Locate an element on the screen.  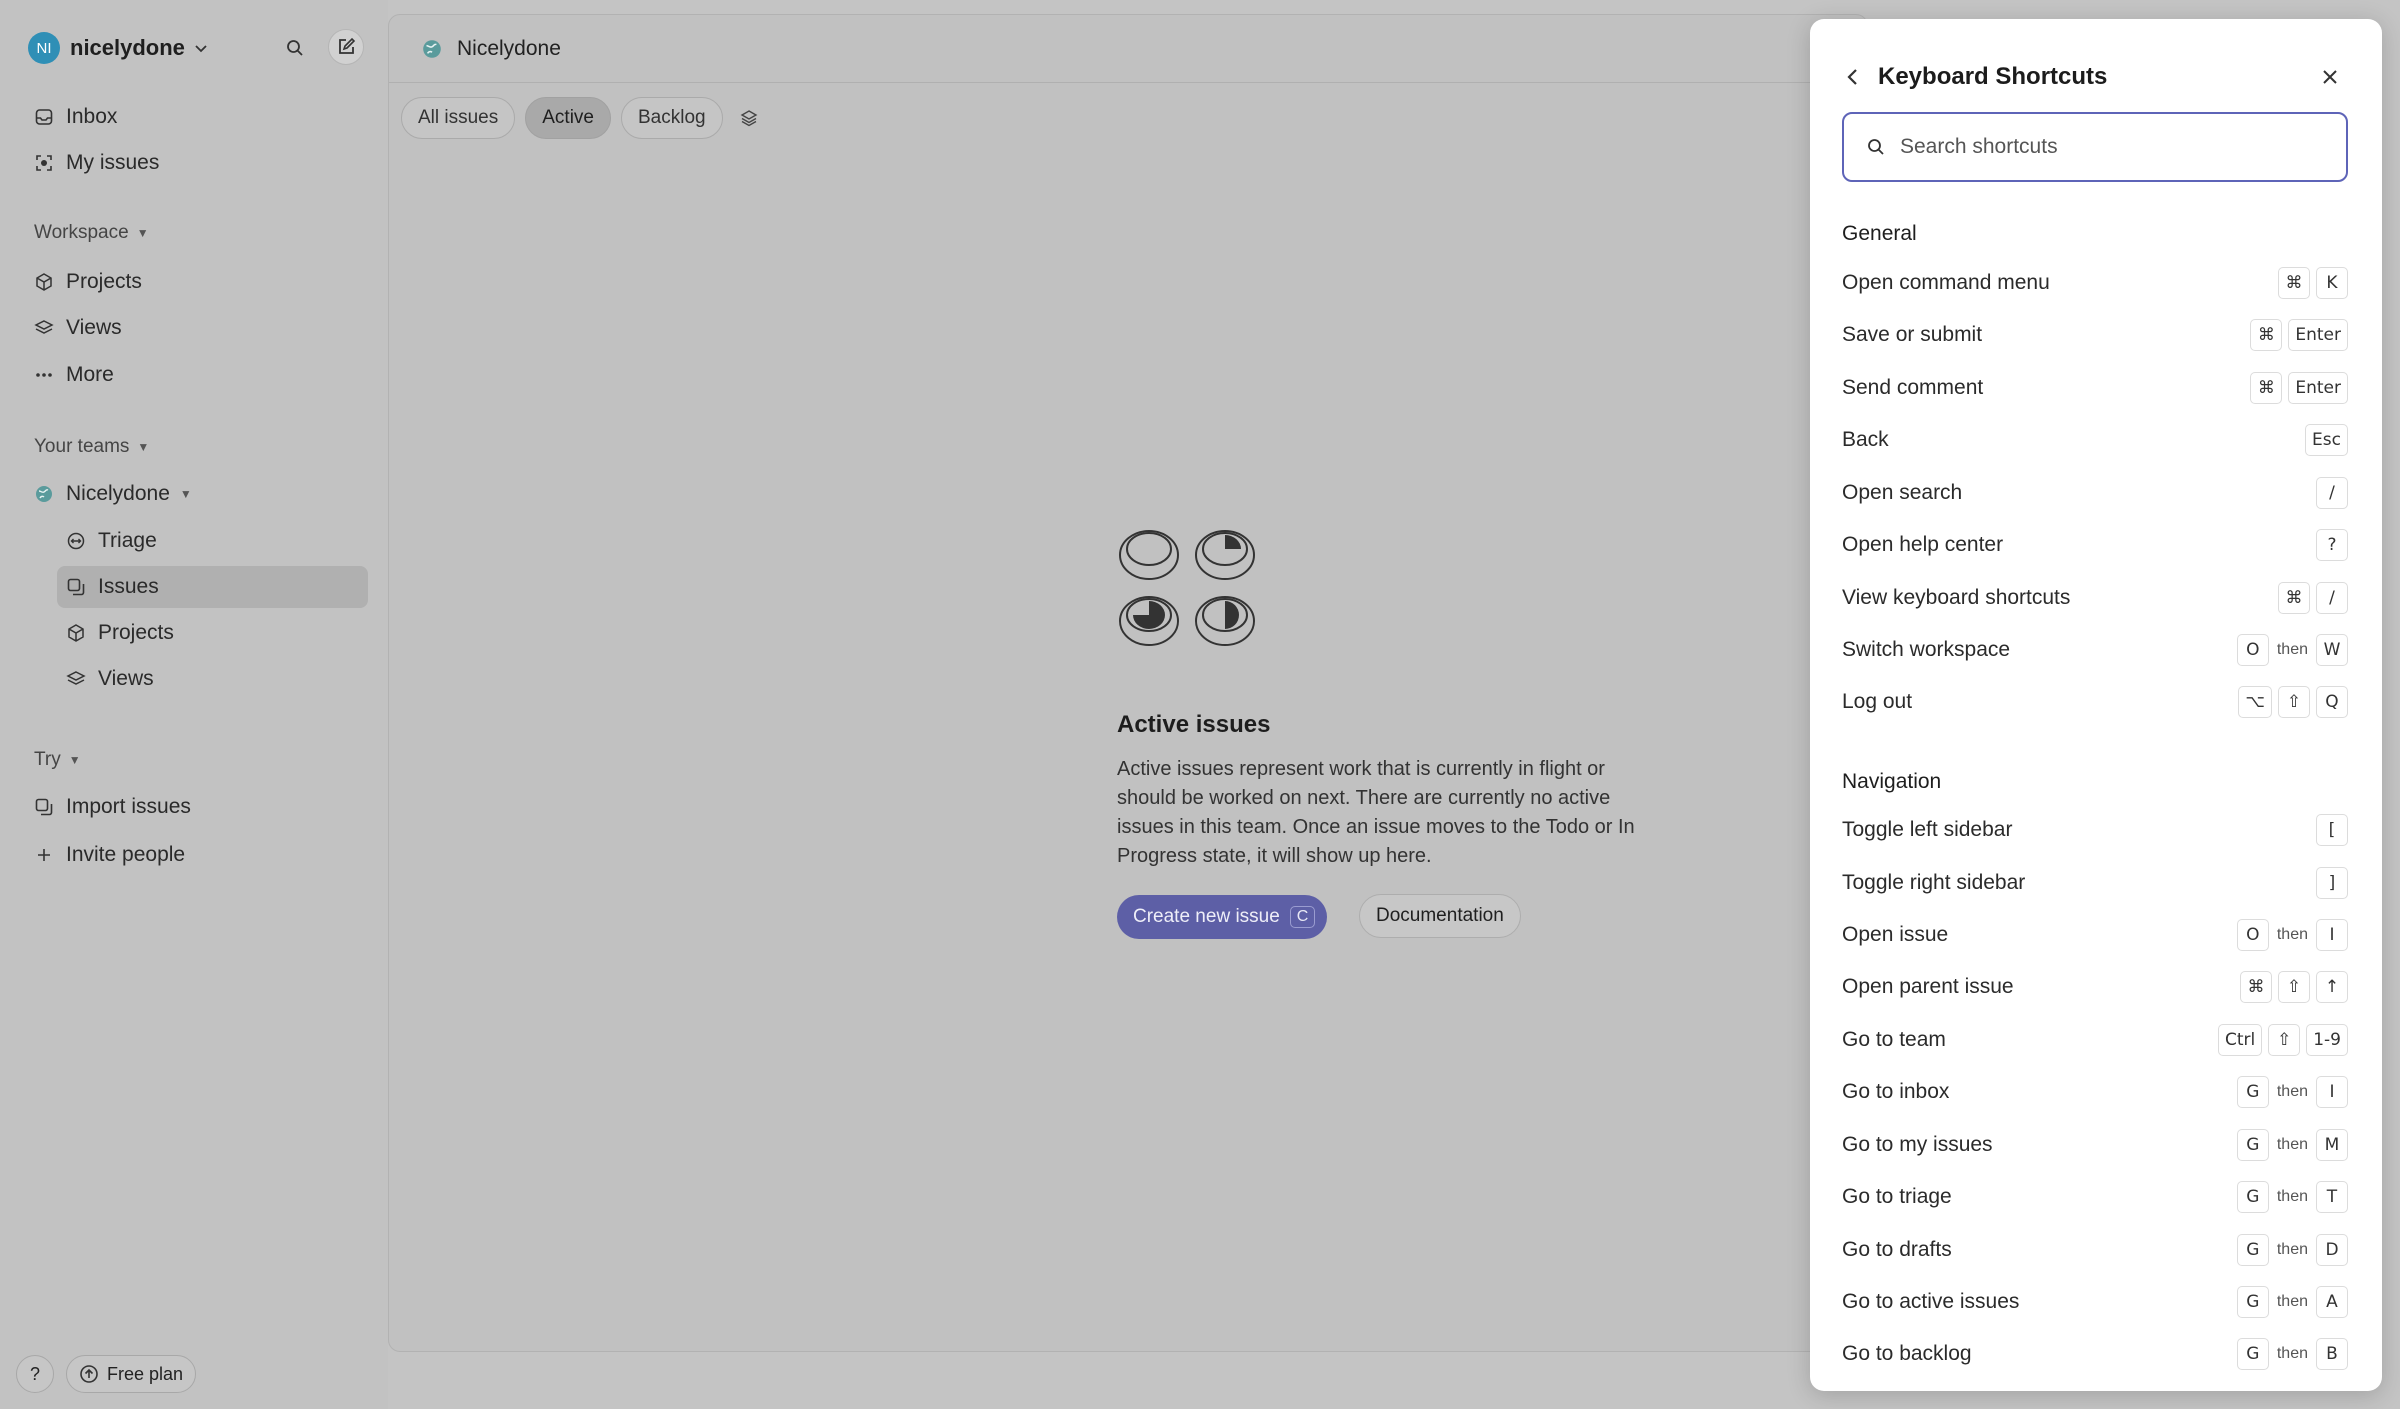
create-new-issue-button: Create new issue C is located at coordinates (1222, 917).